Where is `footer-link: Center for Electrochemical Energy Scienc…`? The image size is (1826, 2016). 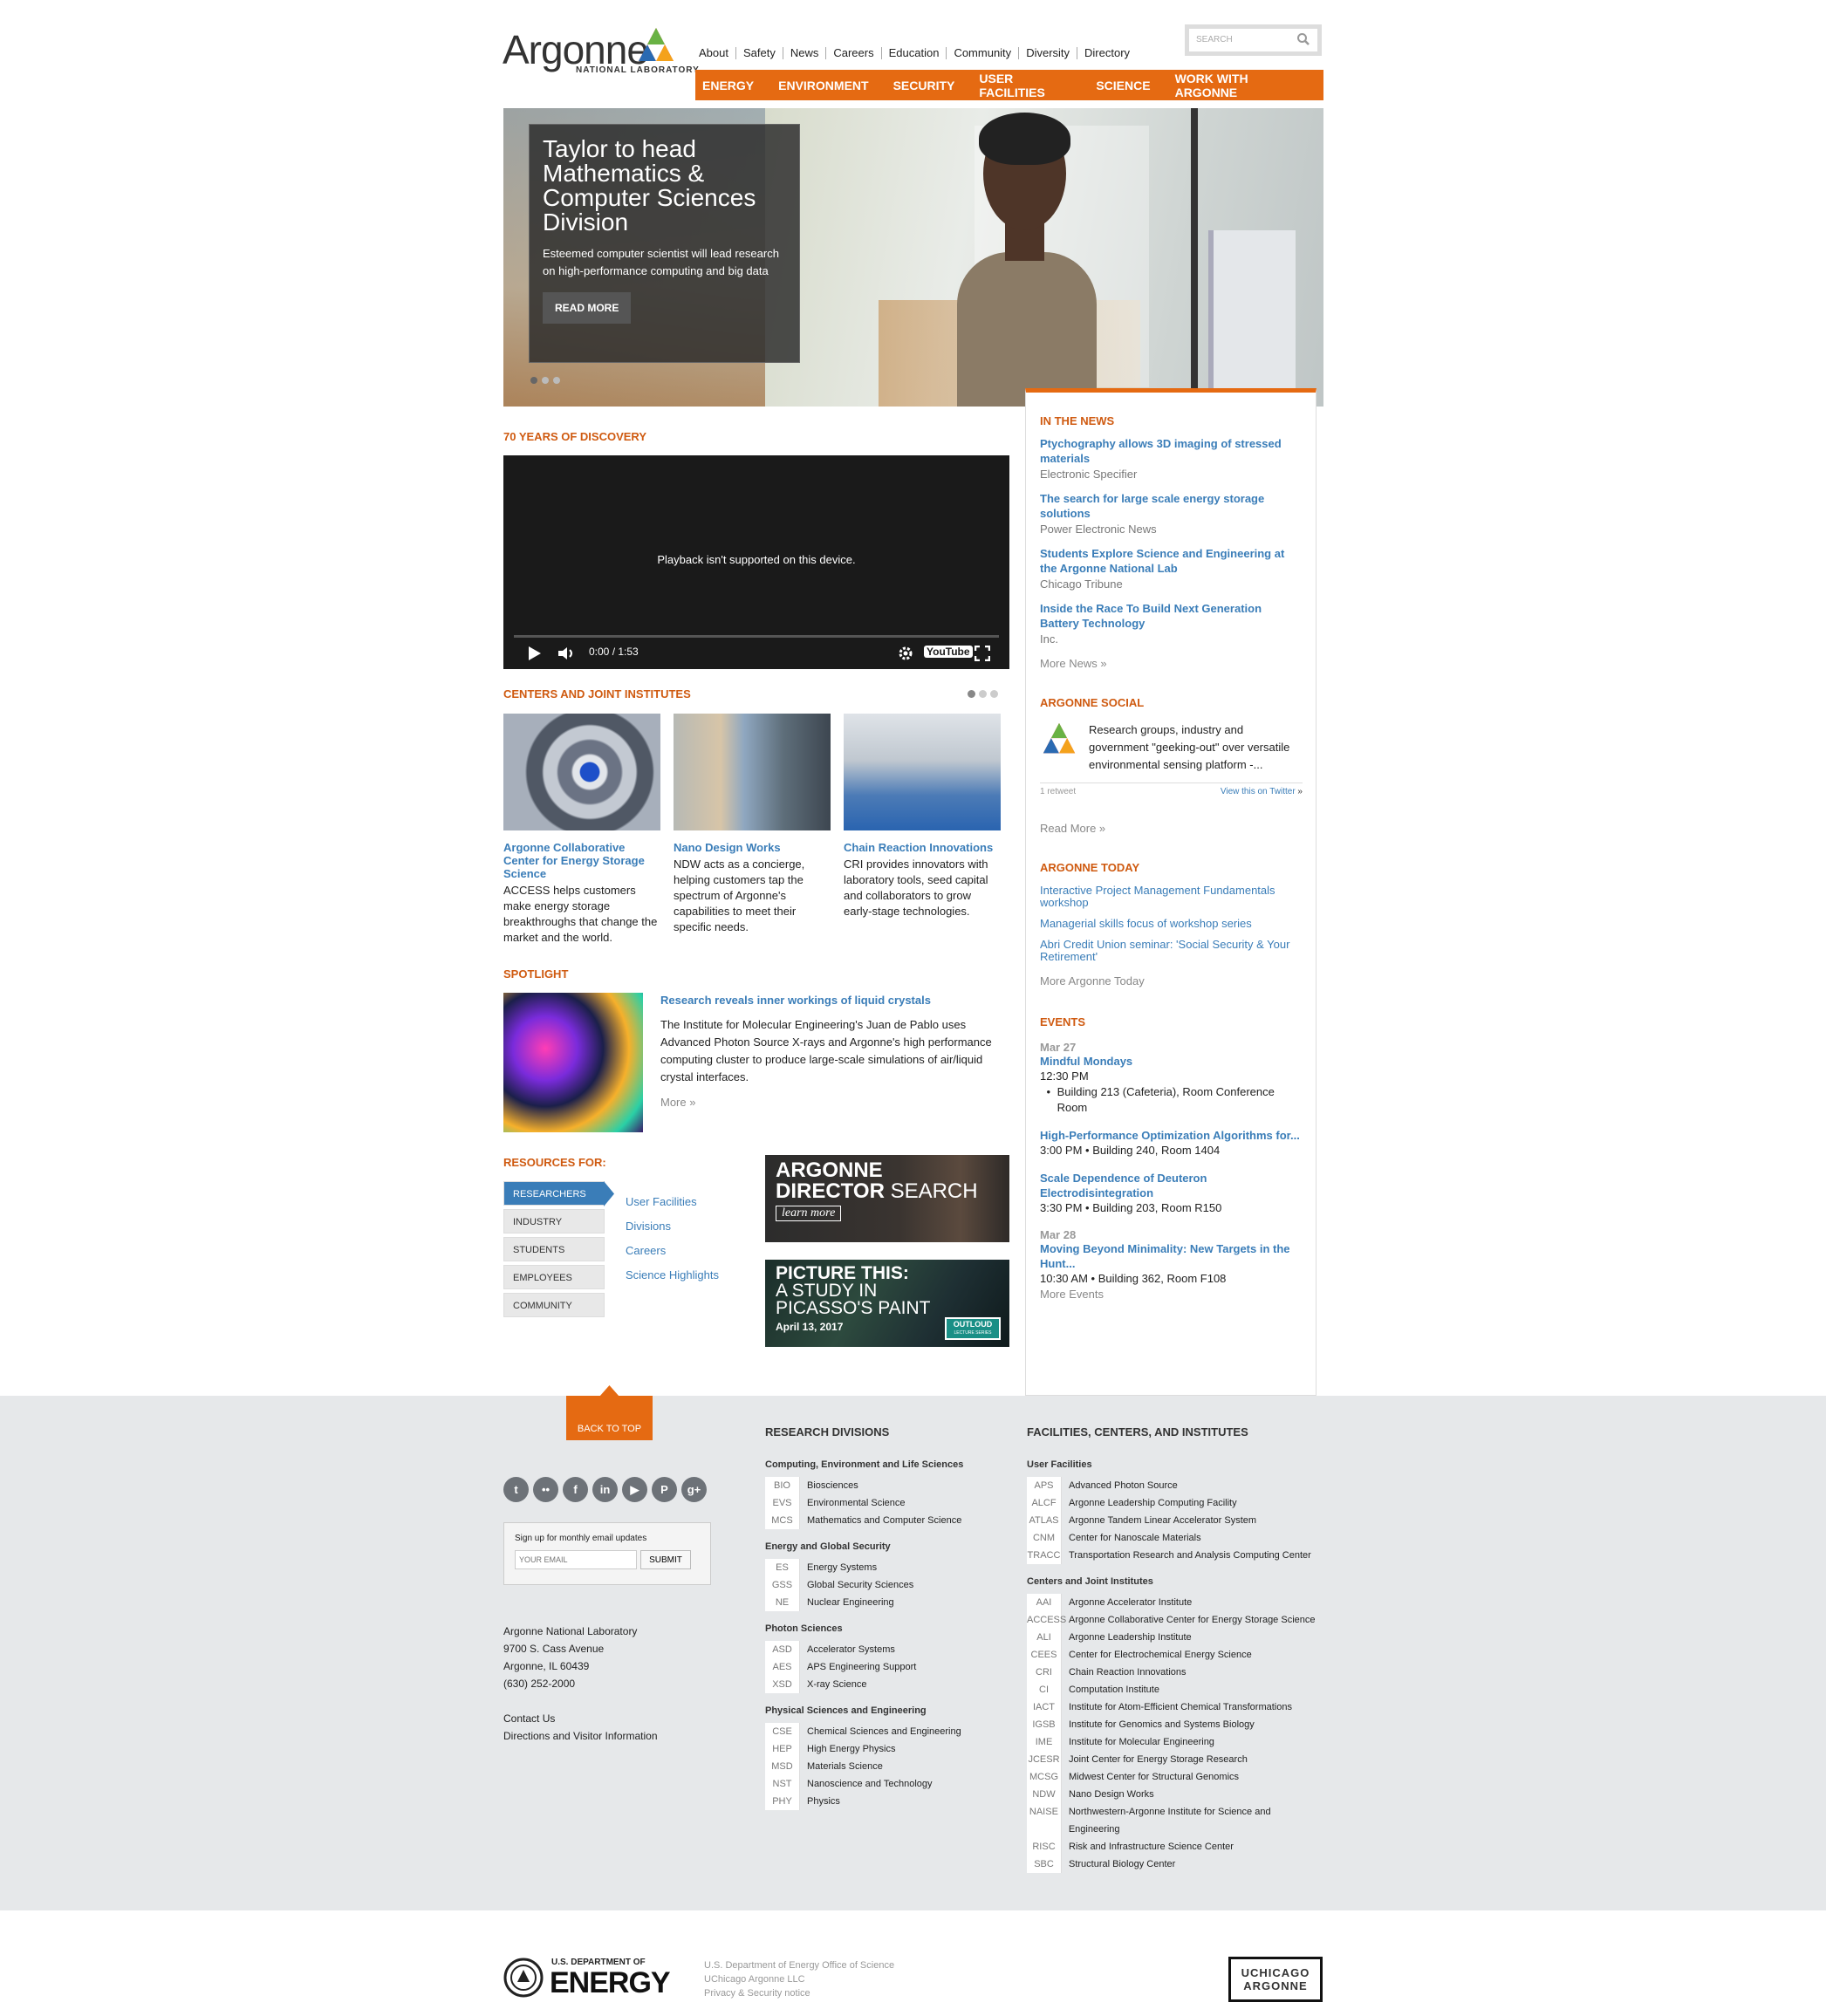
footer-link: Center for Electrochemical Energy Scienc… is located at coordinates (1160, 1655).